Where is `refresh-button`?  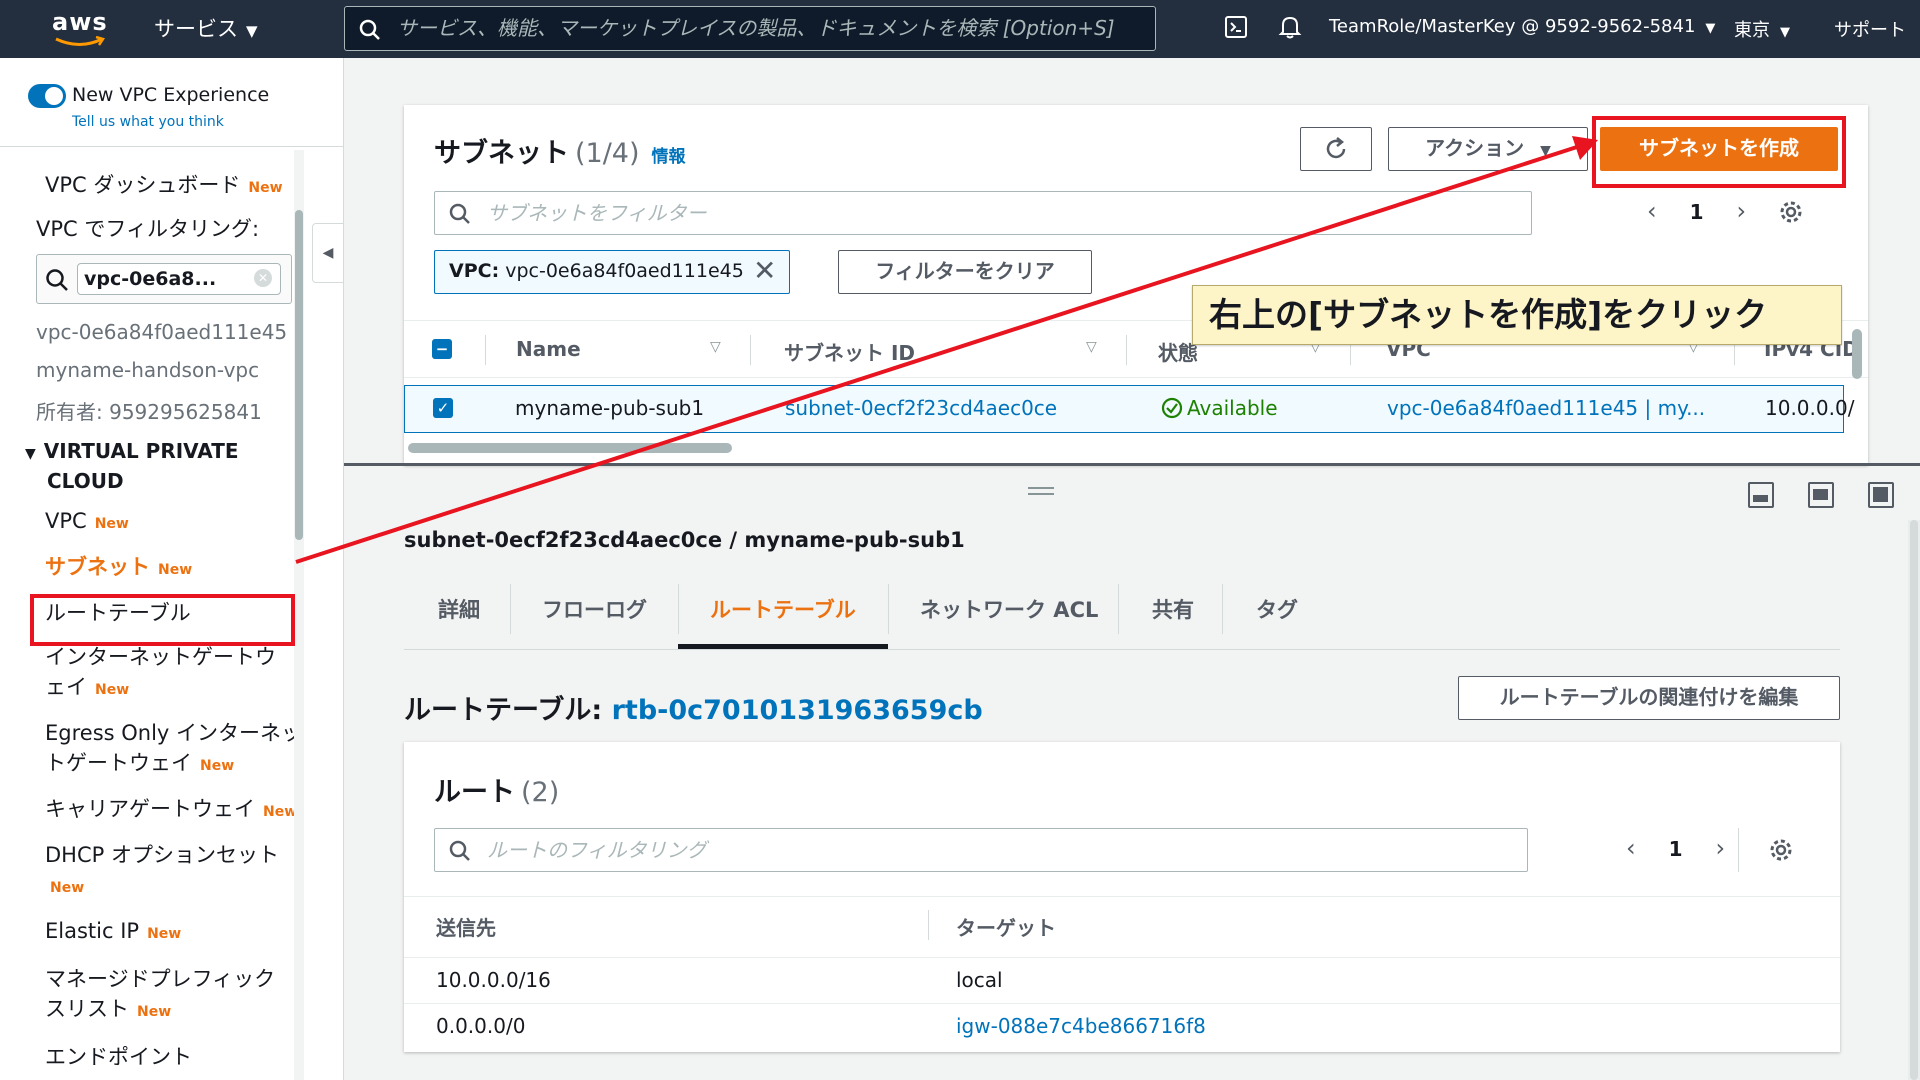 refresh-button is located at coordinates (1336, 149).